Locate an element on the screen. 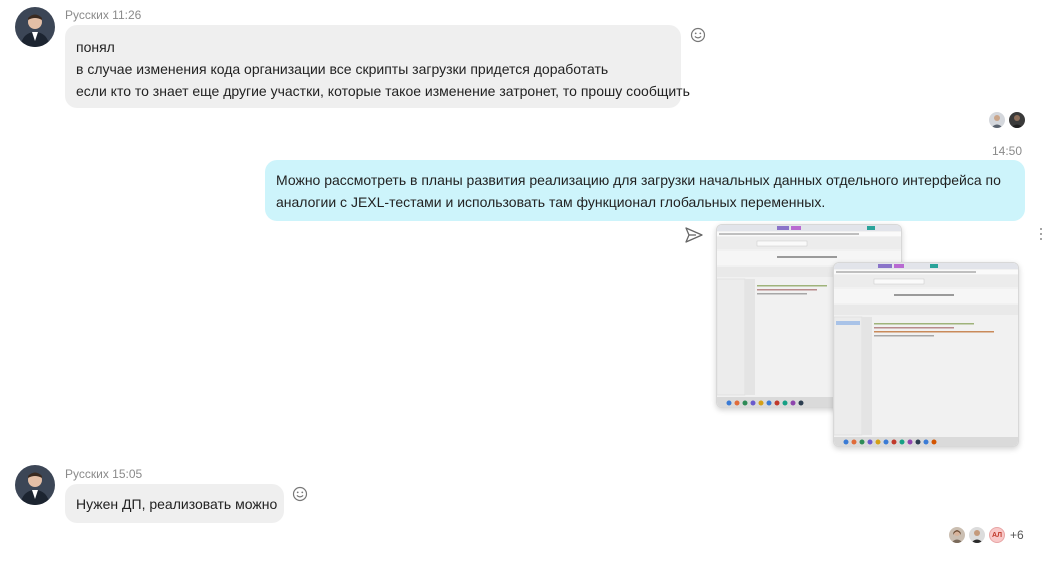 The image size is (1055, 563). message-line: понял is located at coordinates (95, 47).